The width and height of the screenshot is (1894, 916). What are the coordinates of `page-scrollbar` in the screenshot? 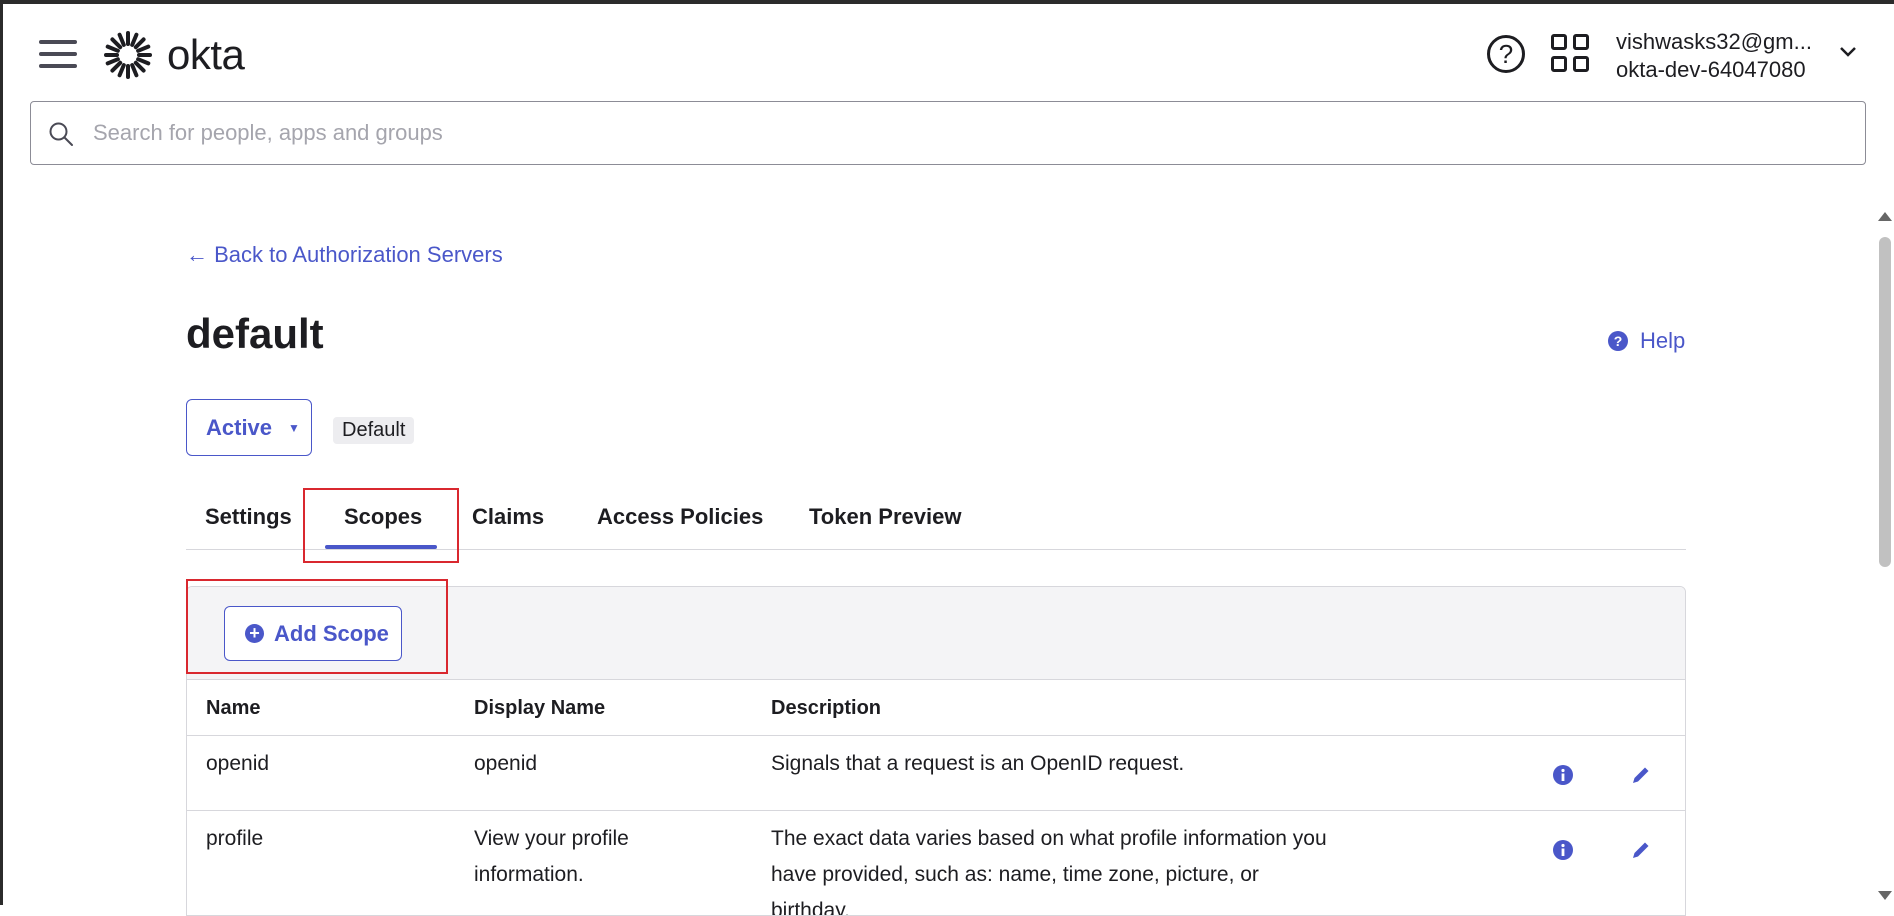 It's located at (1884, 559).